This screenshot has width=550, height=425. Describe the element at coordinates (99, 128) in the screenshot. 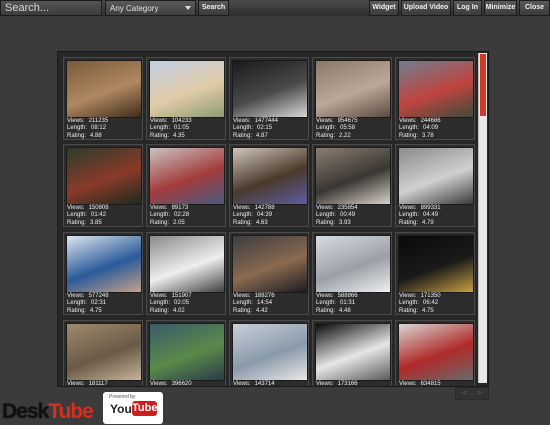

I see `video-length-value: 08:12` at that location.